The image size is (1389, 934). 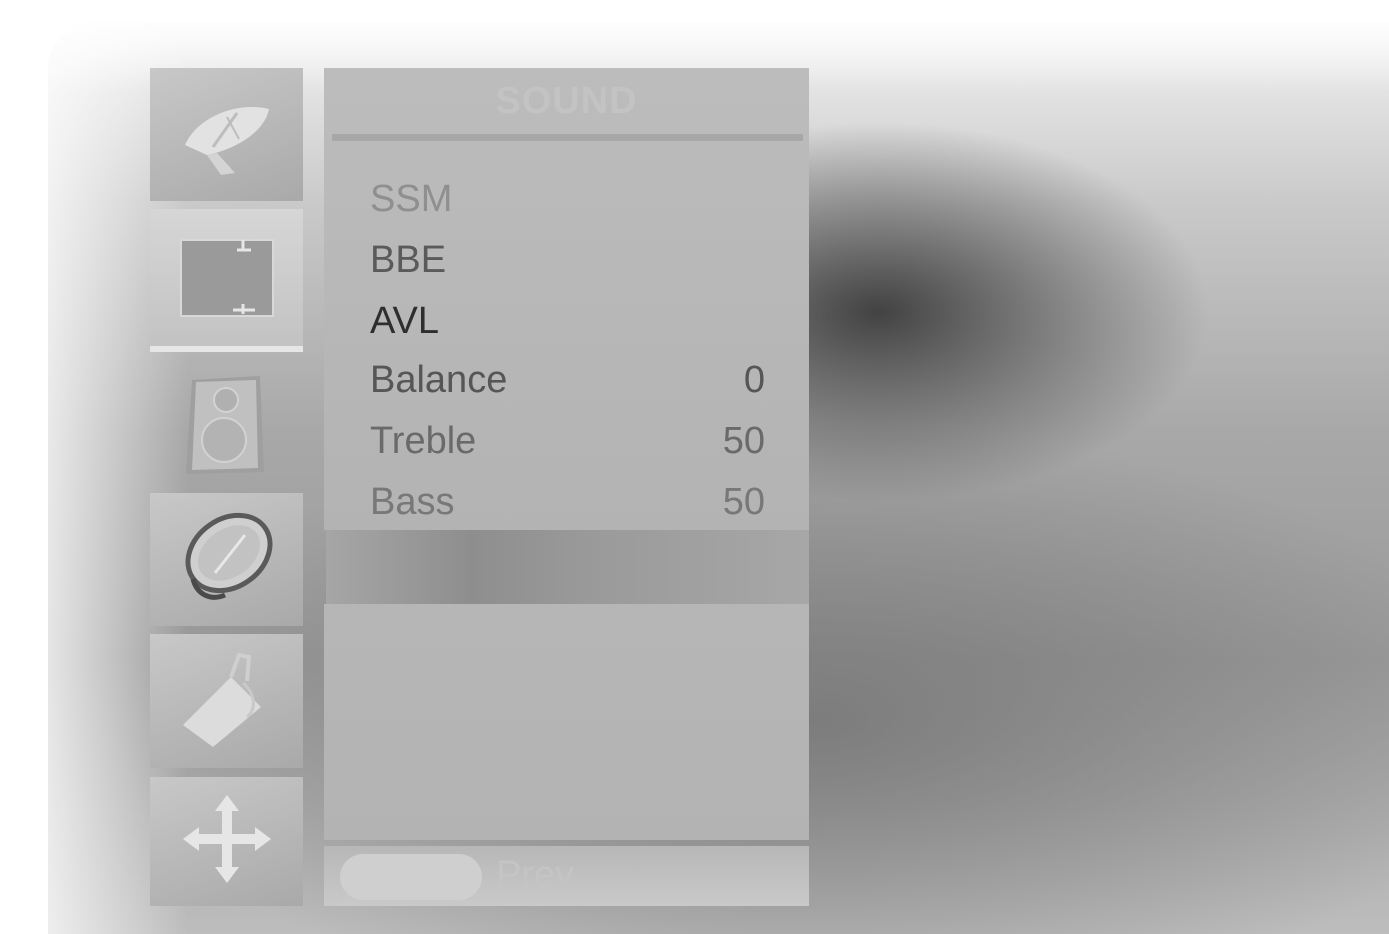 I want to click on menu-item-treble: Treble 50, so click(x=567, y=441).